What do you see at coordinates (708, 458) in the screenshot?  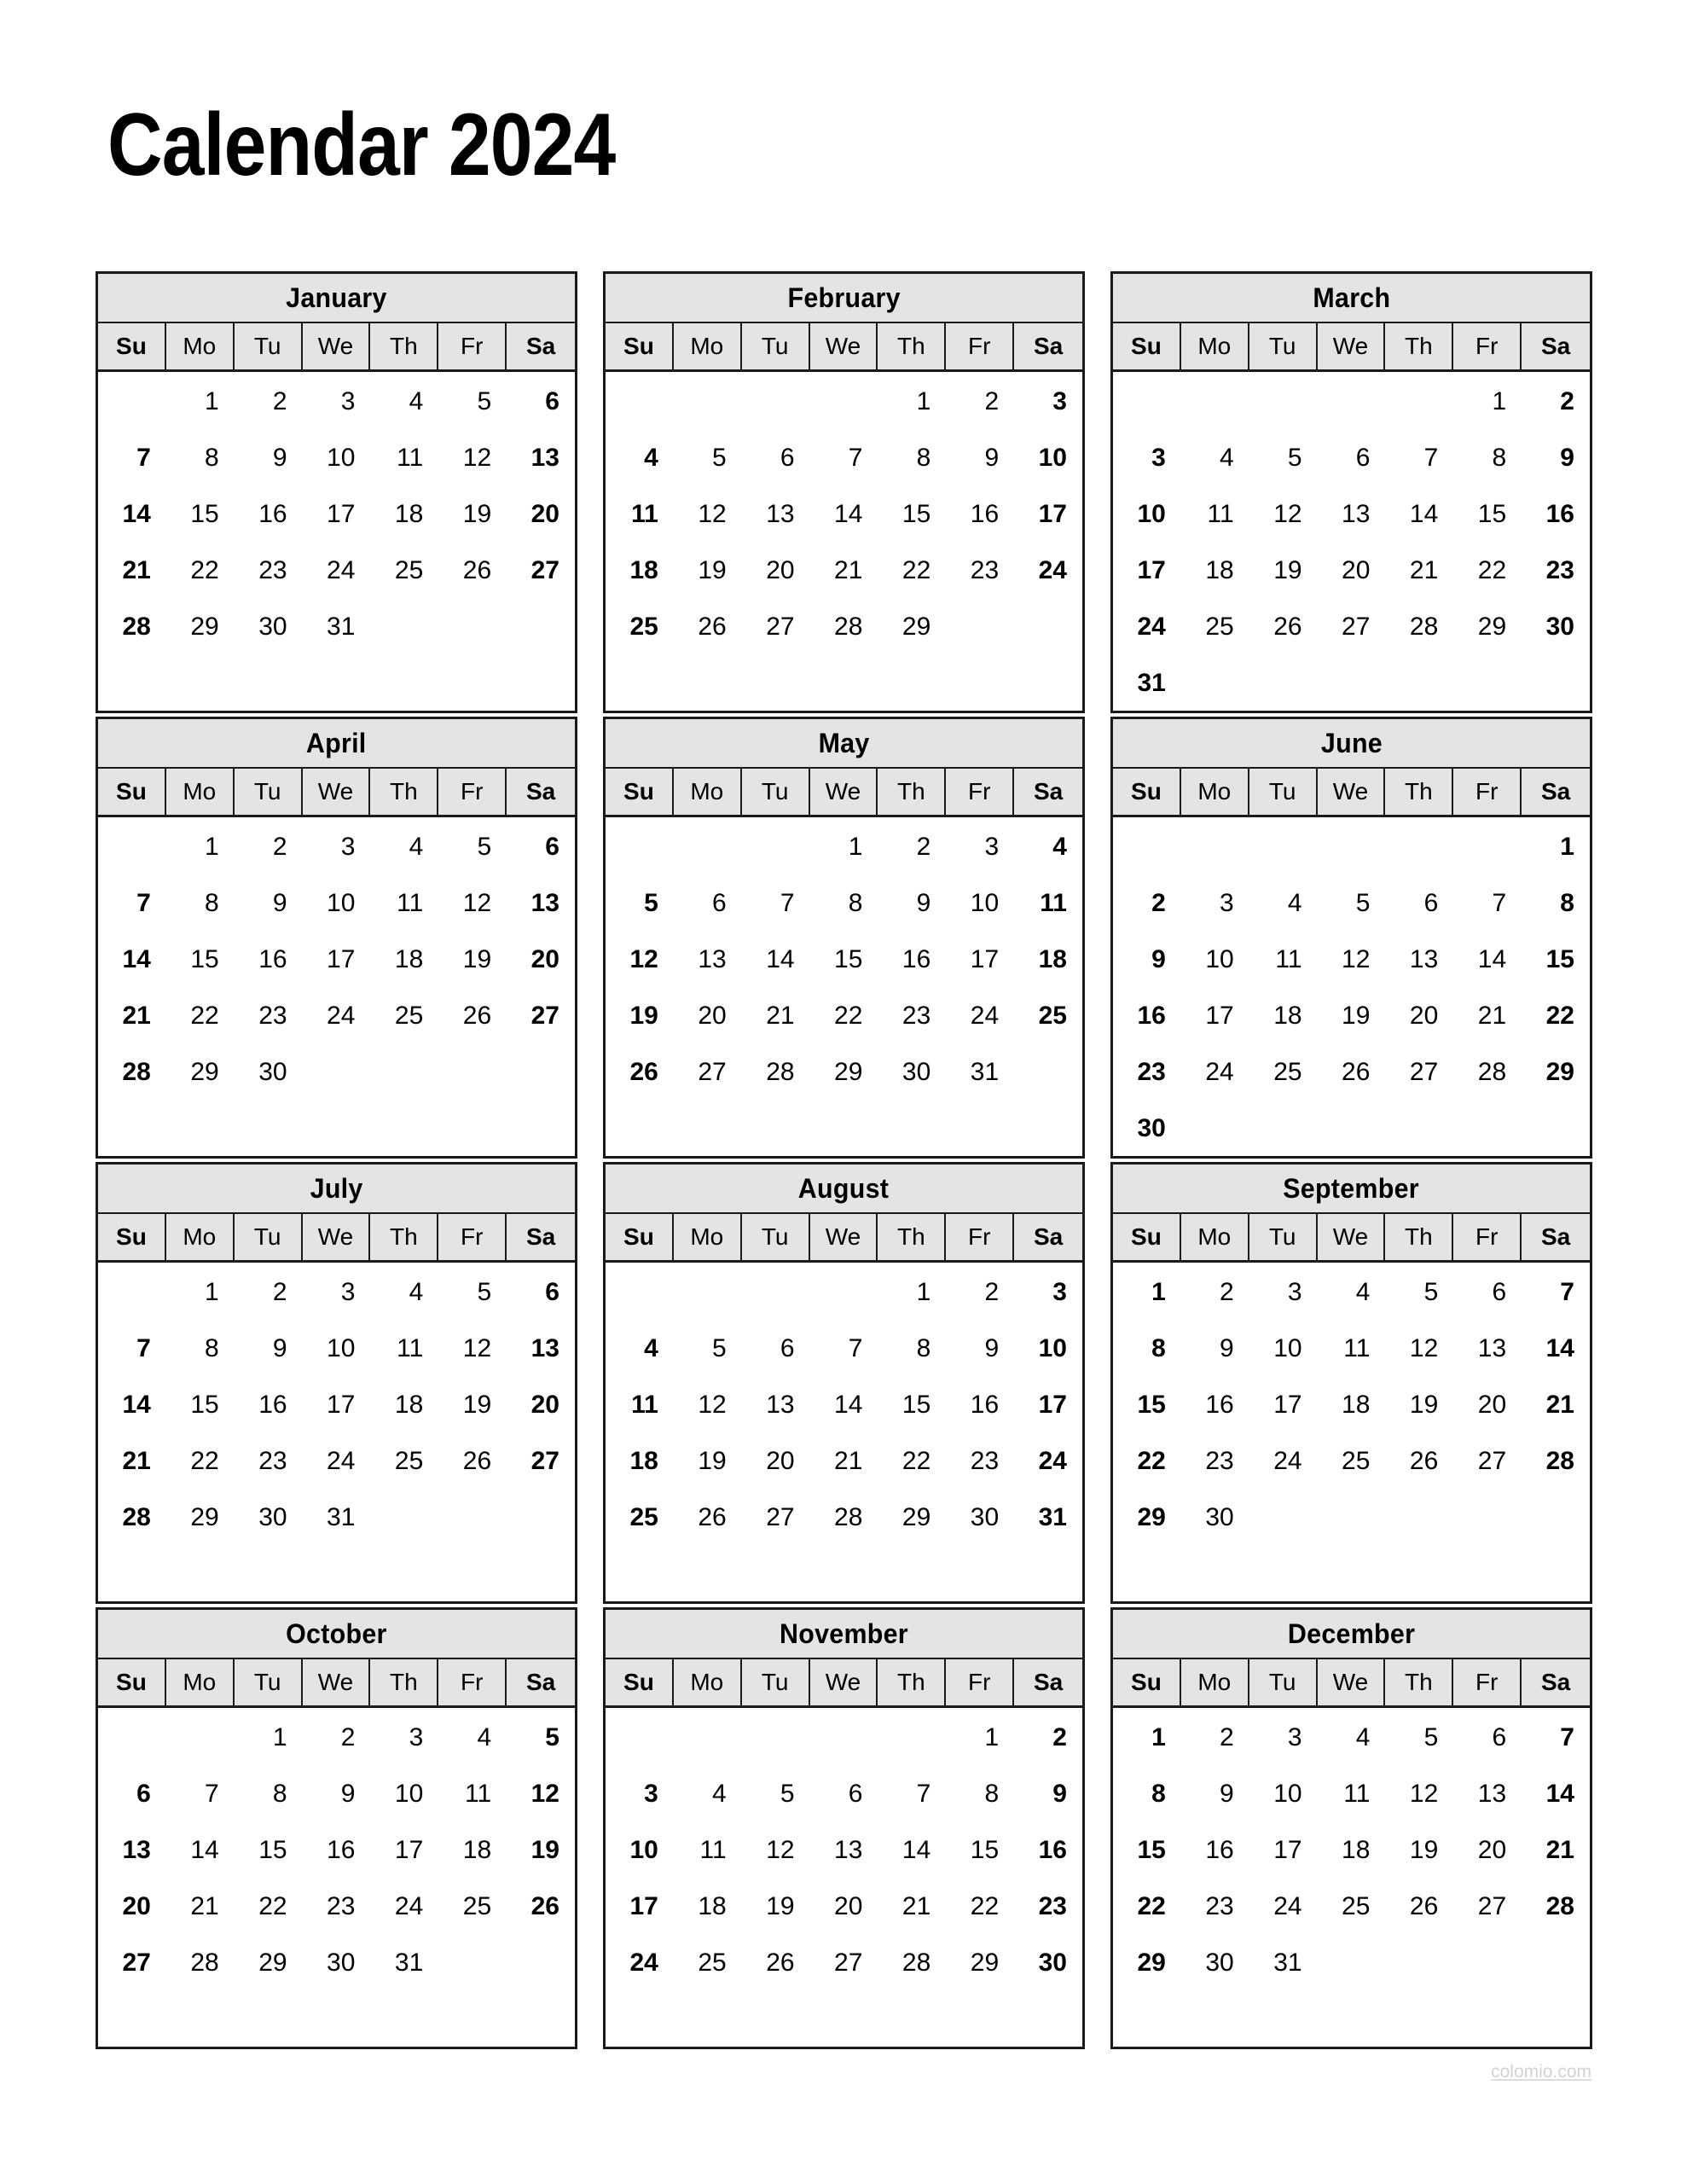 I see `day-cell: 5` at bounding box center [708, 458].